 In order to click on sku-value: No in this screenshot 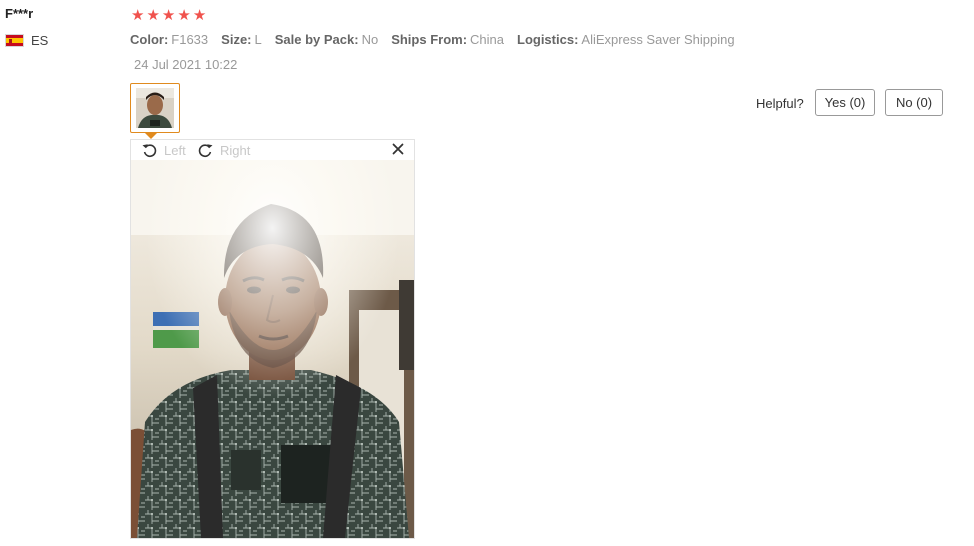, I will do `click(370, 39)`.